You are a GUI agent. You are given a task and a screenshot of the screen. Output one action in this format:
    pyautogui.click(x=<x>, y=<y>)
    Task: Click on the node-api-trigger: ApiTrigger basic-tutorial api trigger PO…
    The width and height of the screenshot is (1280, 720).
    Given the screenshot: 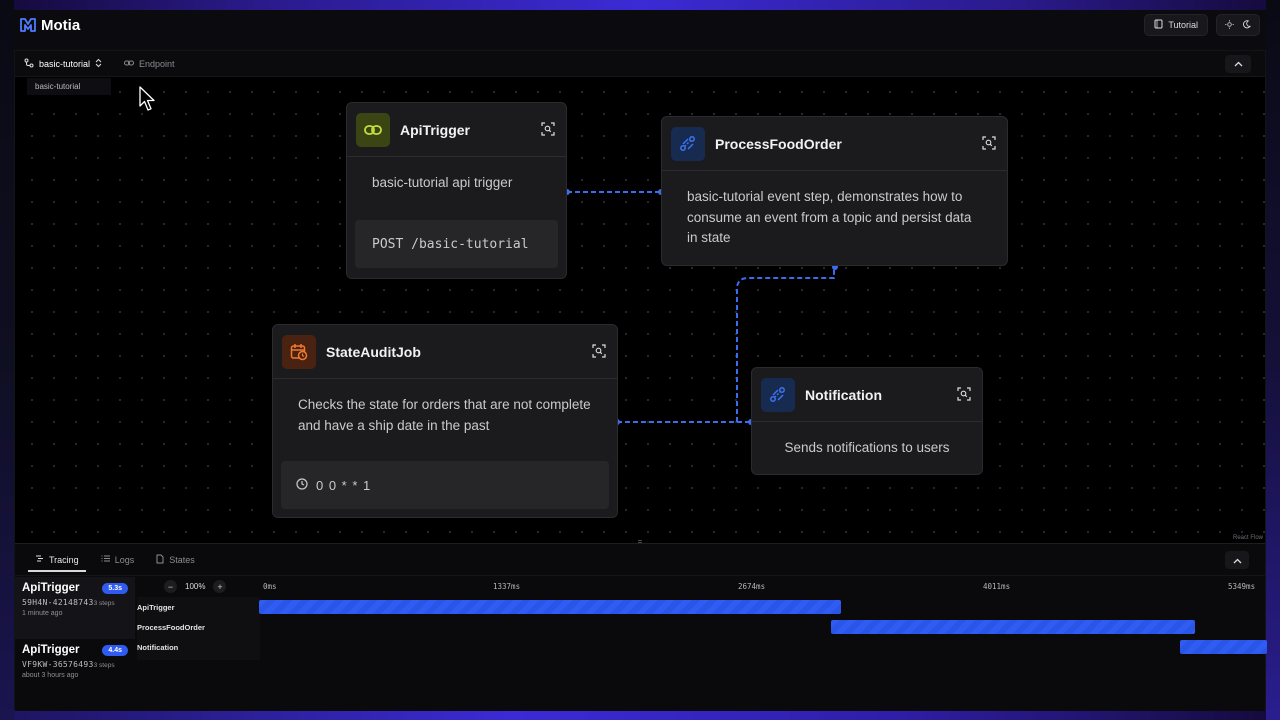 What is the action you would take?
    pyautogui.click(x=456, y=190)
    